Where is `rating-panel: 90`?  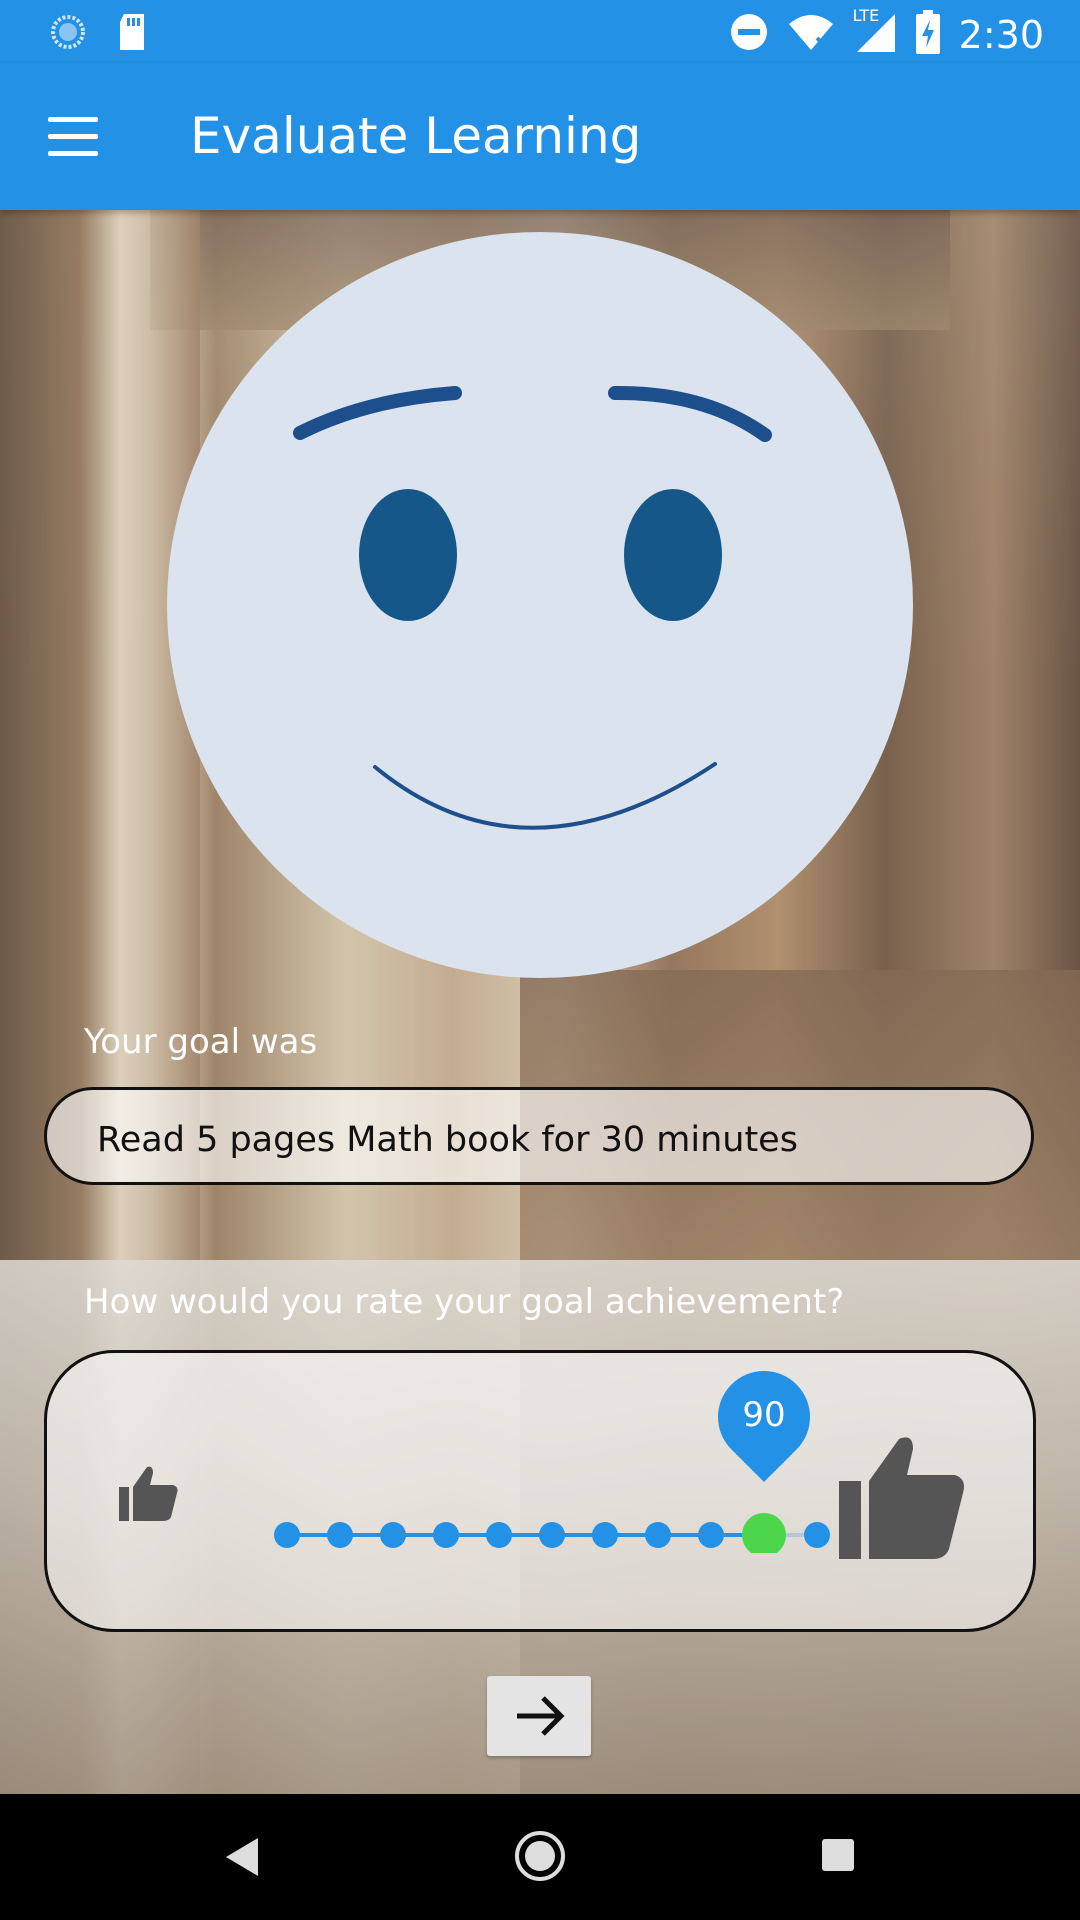 rating-panel: 90 is located at coordinates (540, 1491).